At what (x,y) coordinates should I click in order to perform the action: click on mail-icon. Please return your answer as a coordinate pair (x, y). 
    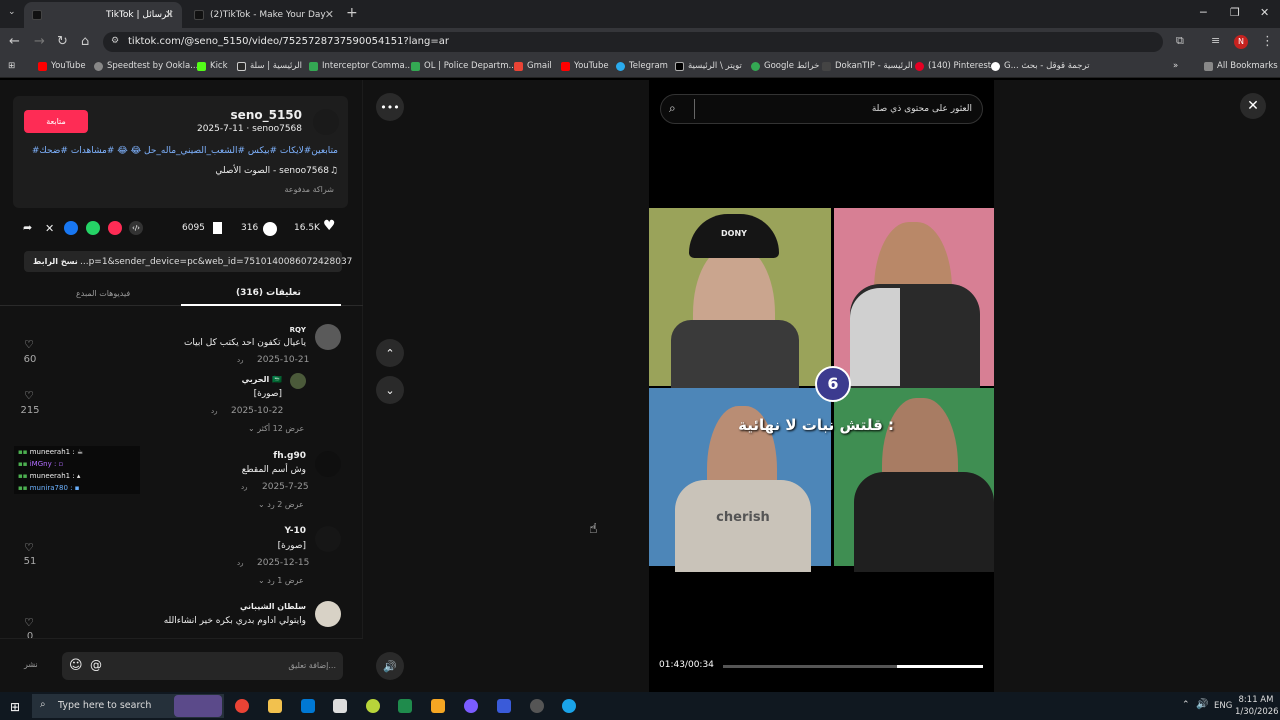
    Looking at the image, I should click on (340, 706).